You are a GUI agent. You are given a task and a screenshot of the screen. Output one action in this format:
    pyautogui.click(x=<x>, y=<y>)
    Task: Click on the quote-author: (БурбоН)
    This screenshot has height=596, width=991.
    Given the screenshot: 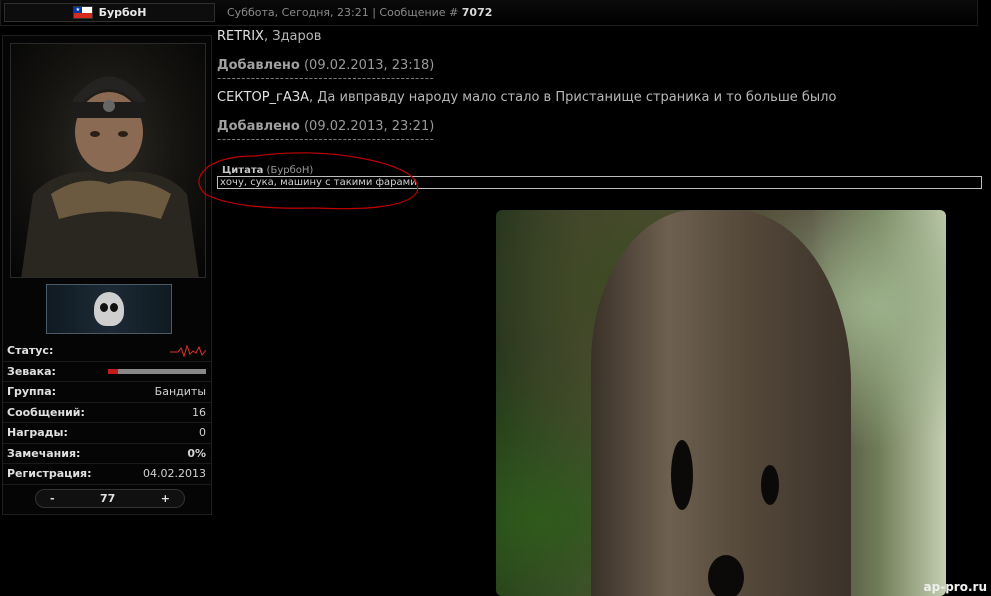 What is the action you would take?
    pyautogui.click(x=288, y=170)
    